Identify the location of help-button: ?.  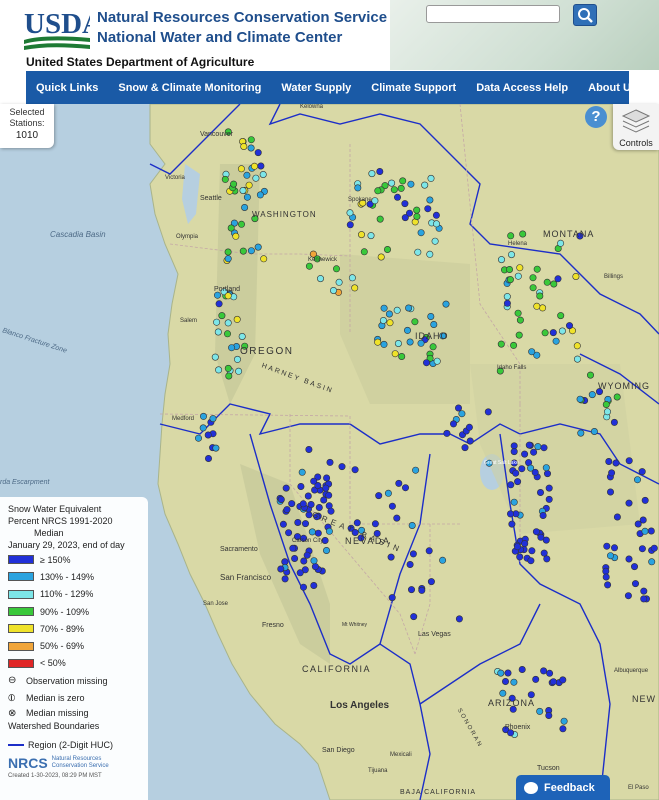
(596, 117).